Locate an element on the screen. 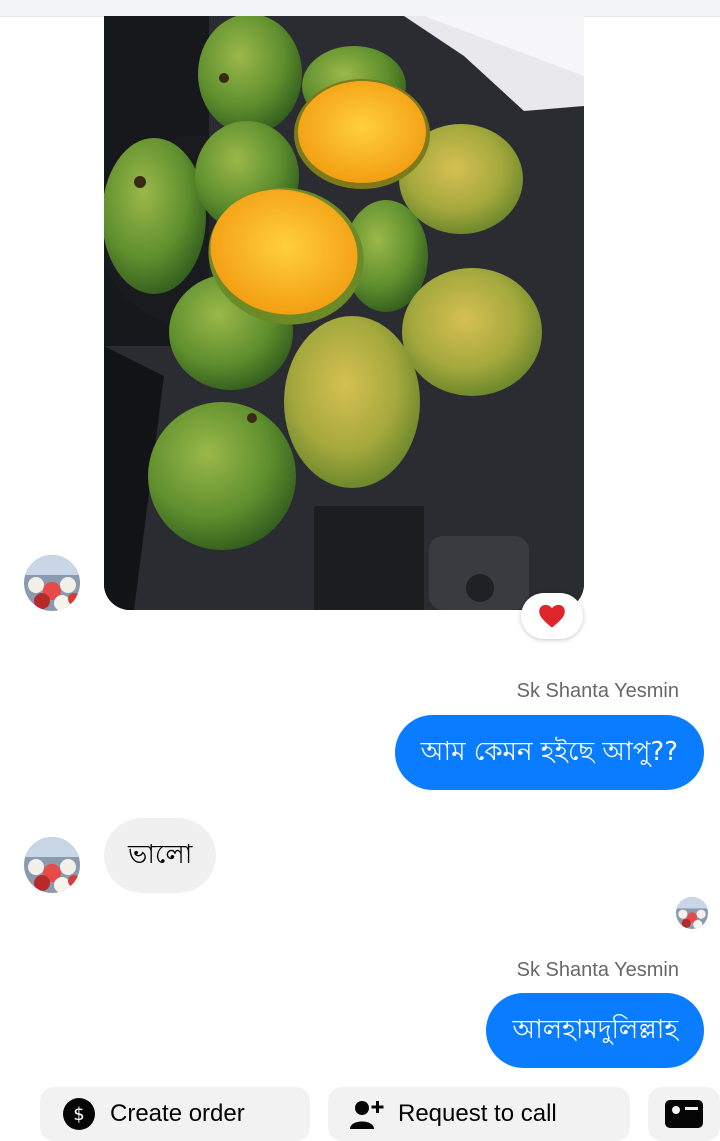 The height and width of the screenshot is (1141, 720). outgoing-message: আম কেমন হইছে আপু?? is located at coordinates (549, 752).